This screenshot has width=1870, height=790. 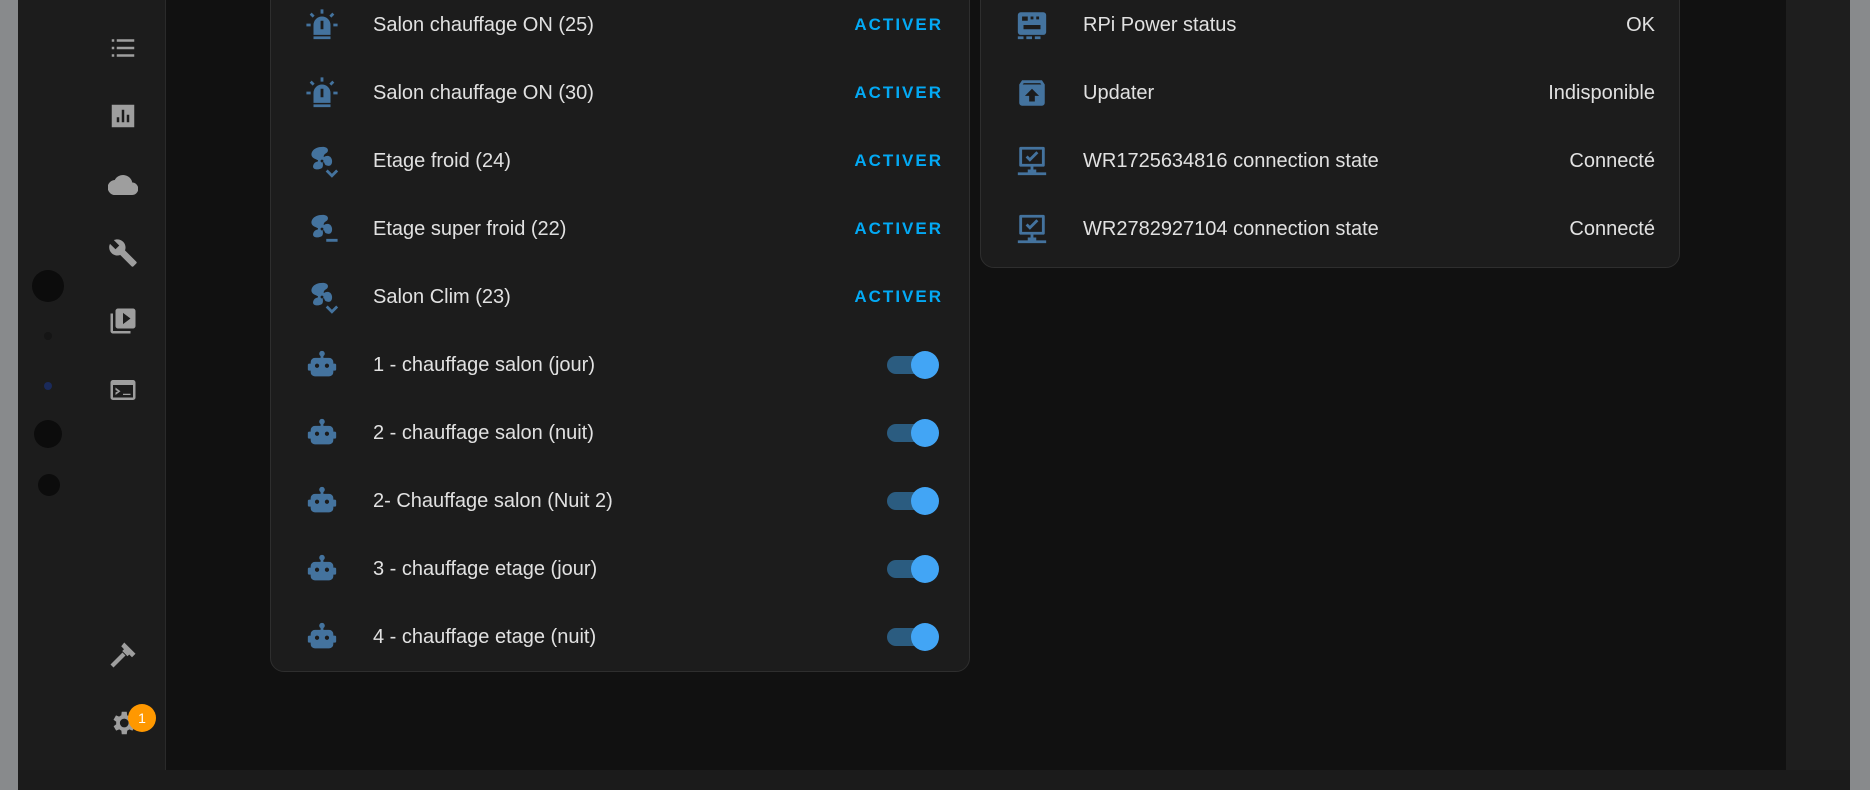 I want to click on notification-badge: 1, so click(x=142, y=718).